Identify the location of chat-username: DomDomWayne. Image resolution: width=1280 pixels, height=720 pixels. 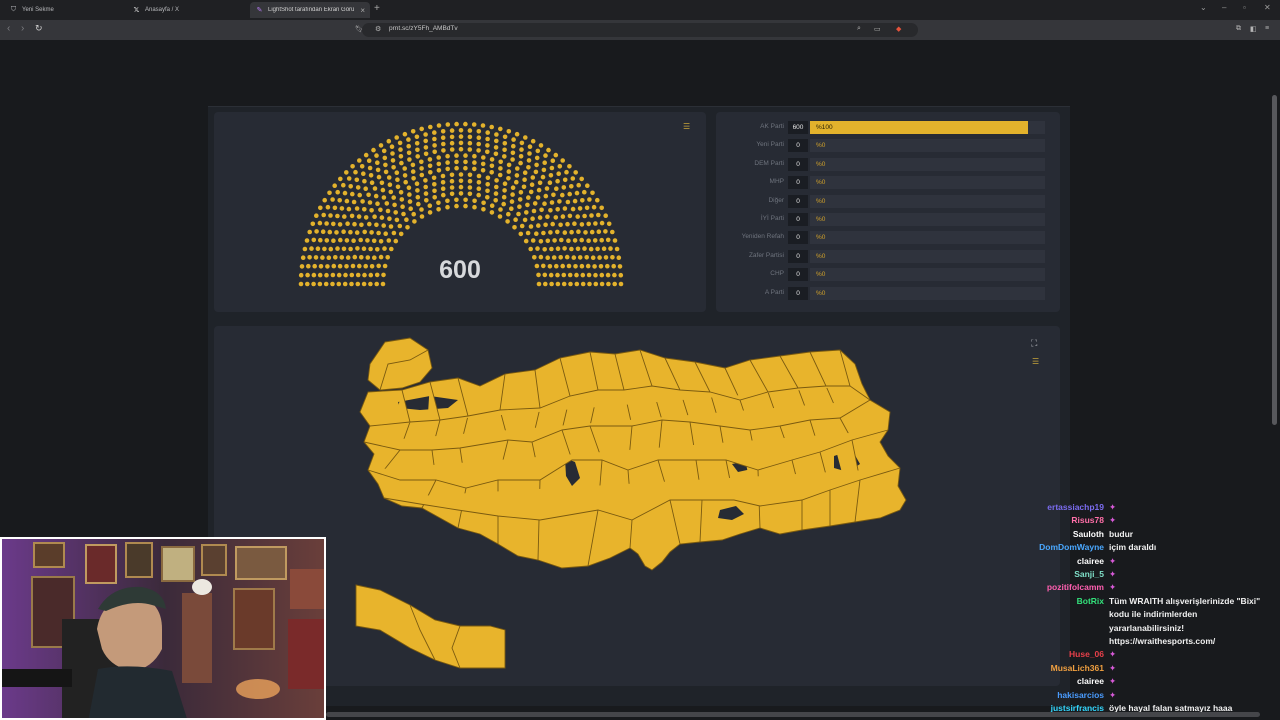
(1071, 547).